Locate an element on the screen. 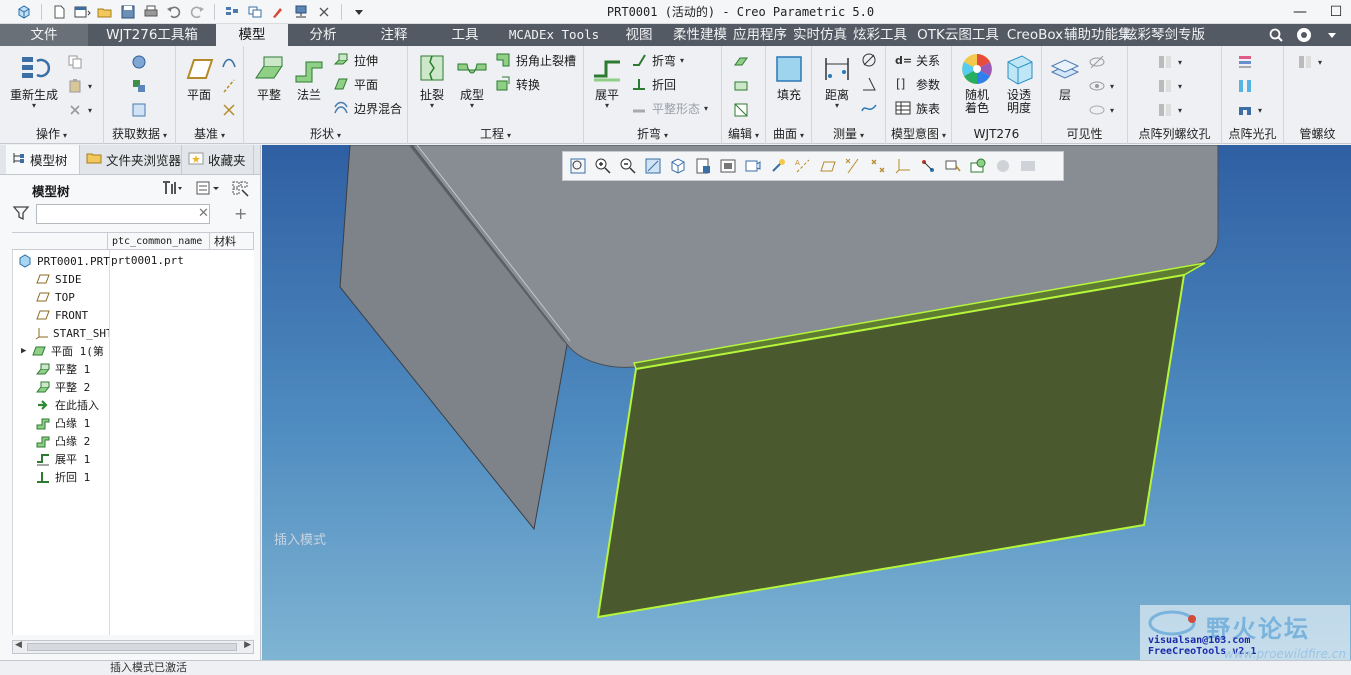 This screenshot has height=675, width=1351. datum-axis-display-icon: A is located at coordinates (803, 166).